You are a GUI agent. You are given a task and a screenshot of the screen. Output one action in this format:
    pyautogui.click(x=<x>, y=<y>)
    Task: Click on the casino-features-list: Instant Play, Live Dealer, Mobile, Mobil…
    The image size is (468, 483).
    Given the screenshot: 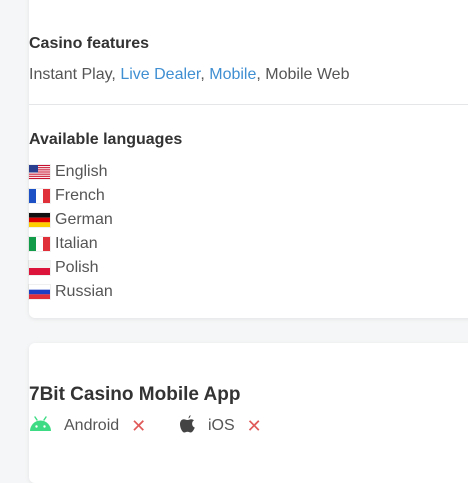 What is the action you would take?
    pyautogui.click(x=189, y=75)
    